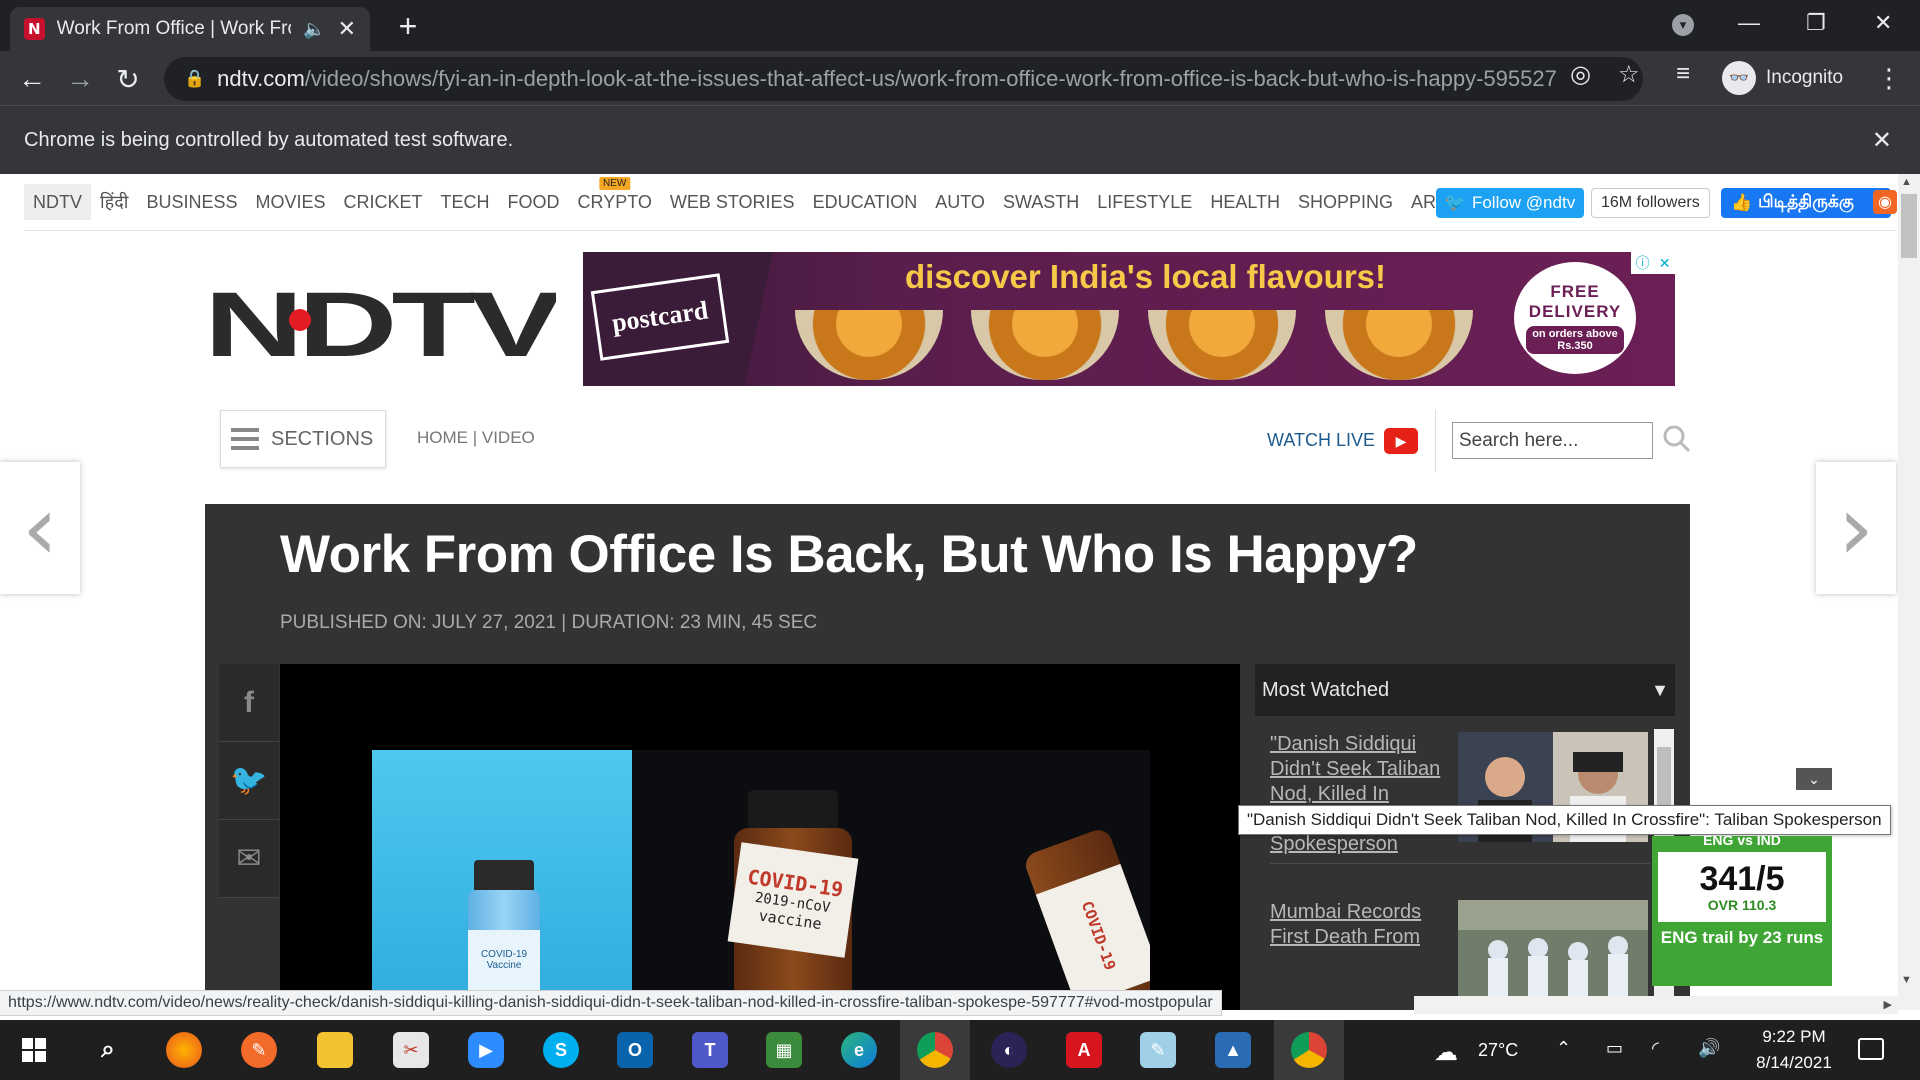 The image size is (1920, 1080). What do you see at coordinates (1709, 1048) in the screenshot?
I see `volume-icon: 🔊` at bounding box center [1709, 1048].